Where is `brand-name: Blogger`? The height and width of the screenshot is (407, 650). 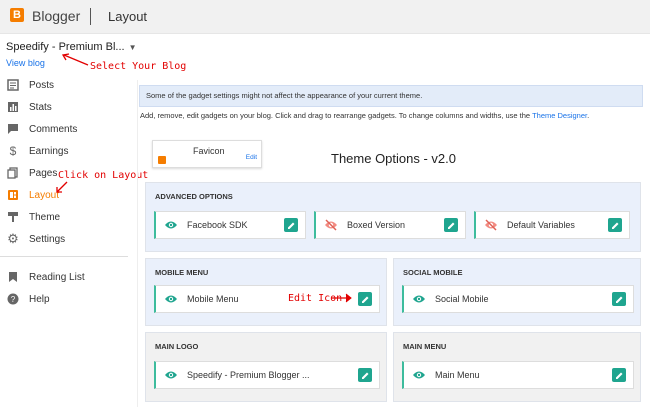
brand-name: Blogger is located at coordinates (56, 16).